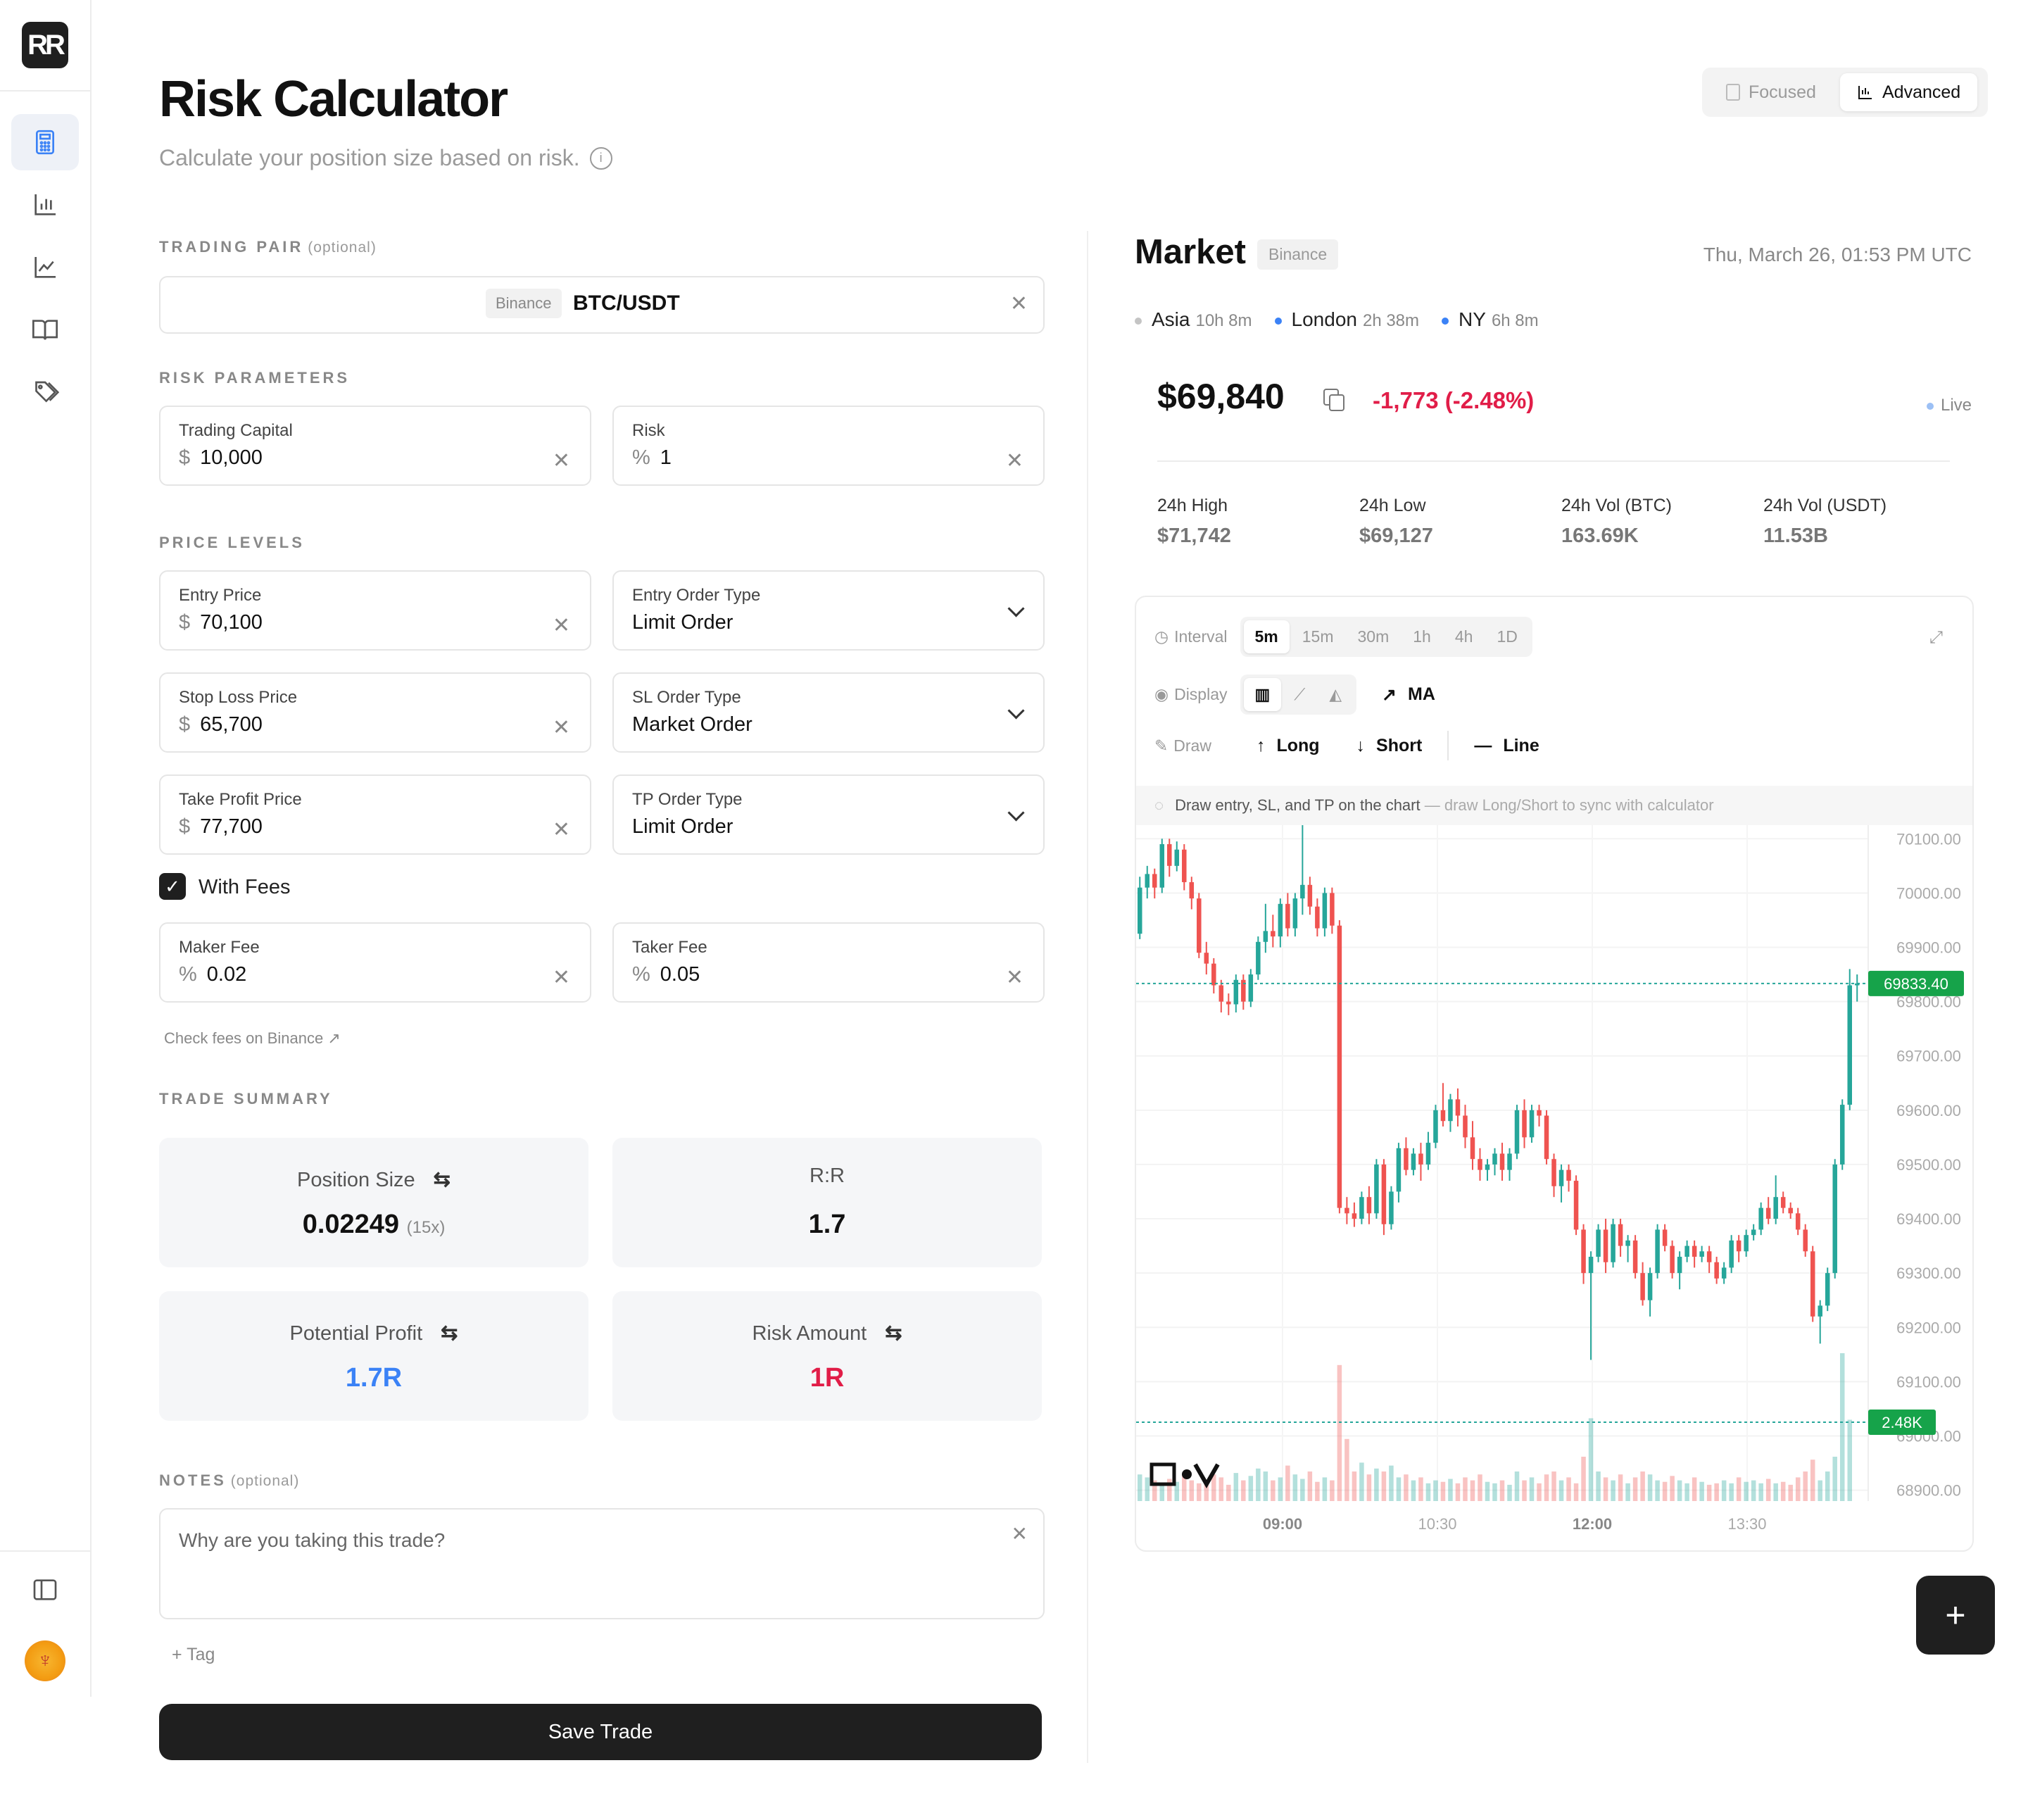  What do you see at coordinates (666, 974) in the screenshot?
I see `taker-fee-input: % 0.05` at bounding box center [666, 974].